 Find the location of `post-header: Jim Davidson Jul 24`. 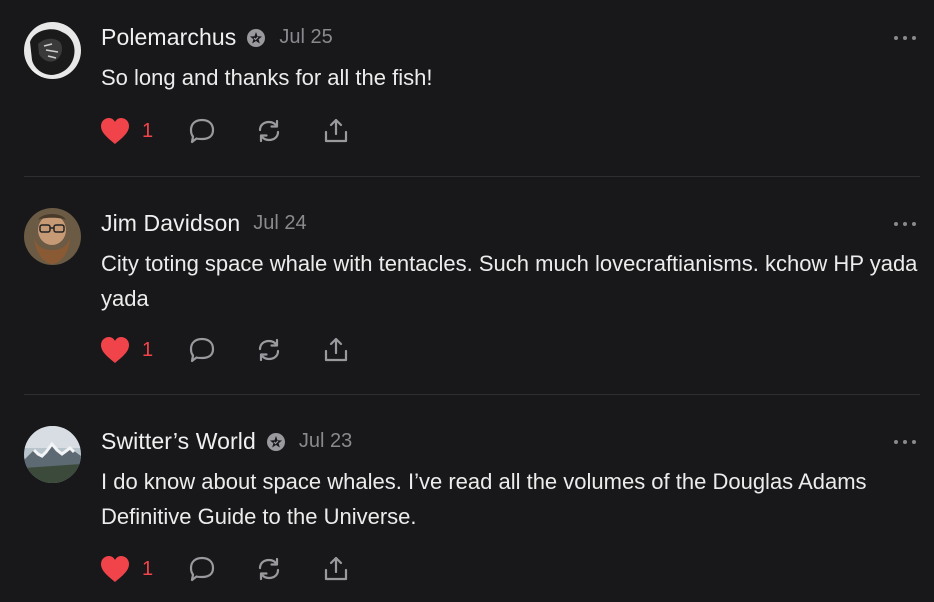

post-header: Jim Davidson Jul 24 is located at coordinates (204, 223).